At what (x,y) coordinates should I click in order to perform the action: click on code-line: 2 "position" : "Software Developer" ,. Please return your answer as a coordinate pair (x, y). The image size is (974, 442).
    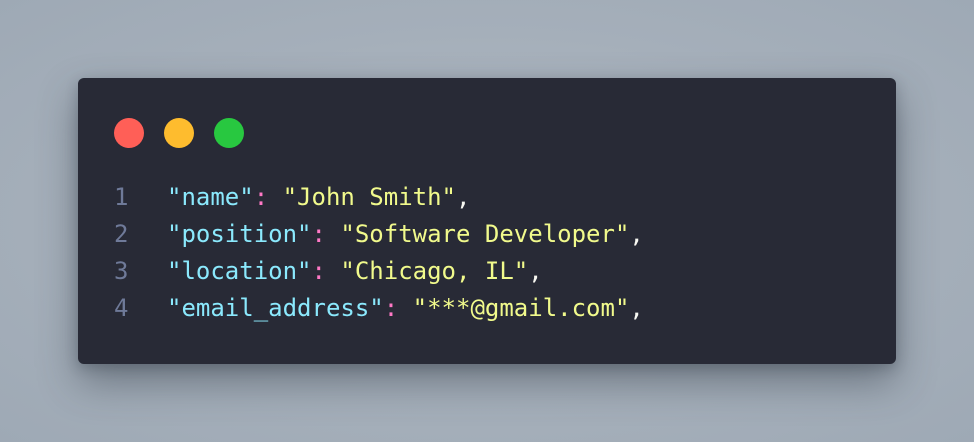
    Looking at the image, I should click on (379, 234).